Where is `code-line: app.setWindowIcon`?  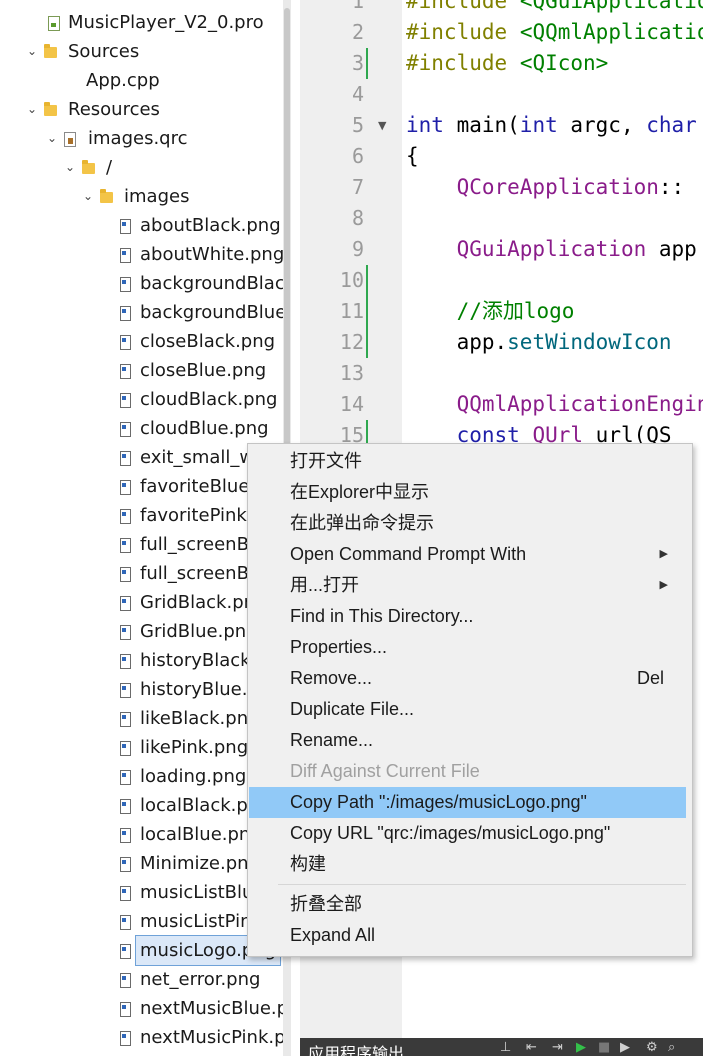
code-line: app.setWindowIcon is located at coordinates (539, 342).